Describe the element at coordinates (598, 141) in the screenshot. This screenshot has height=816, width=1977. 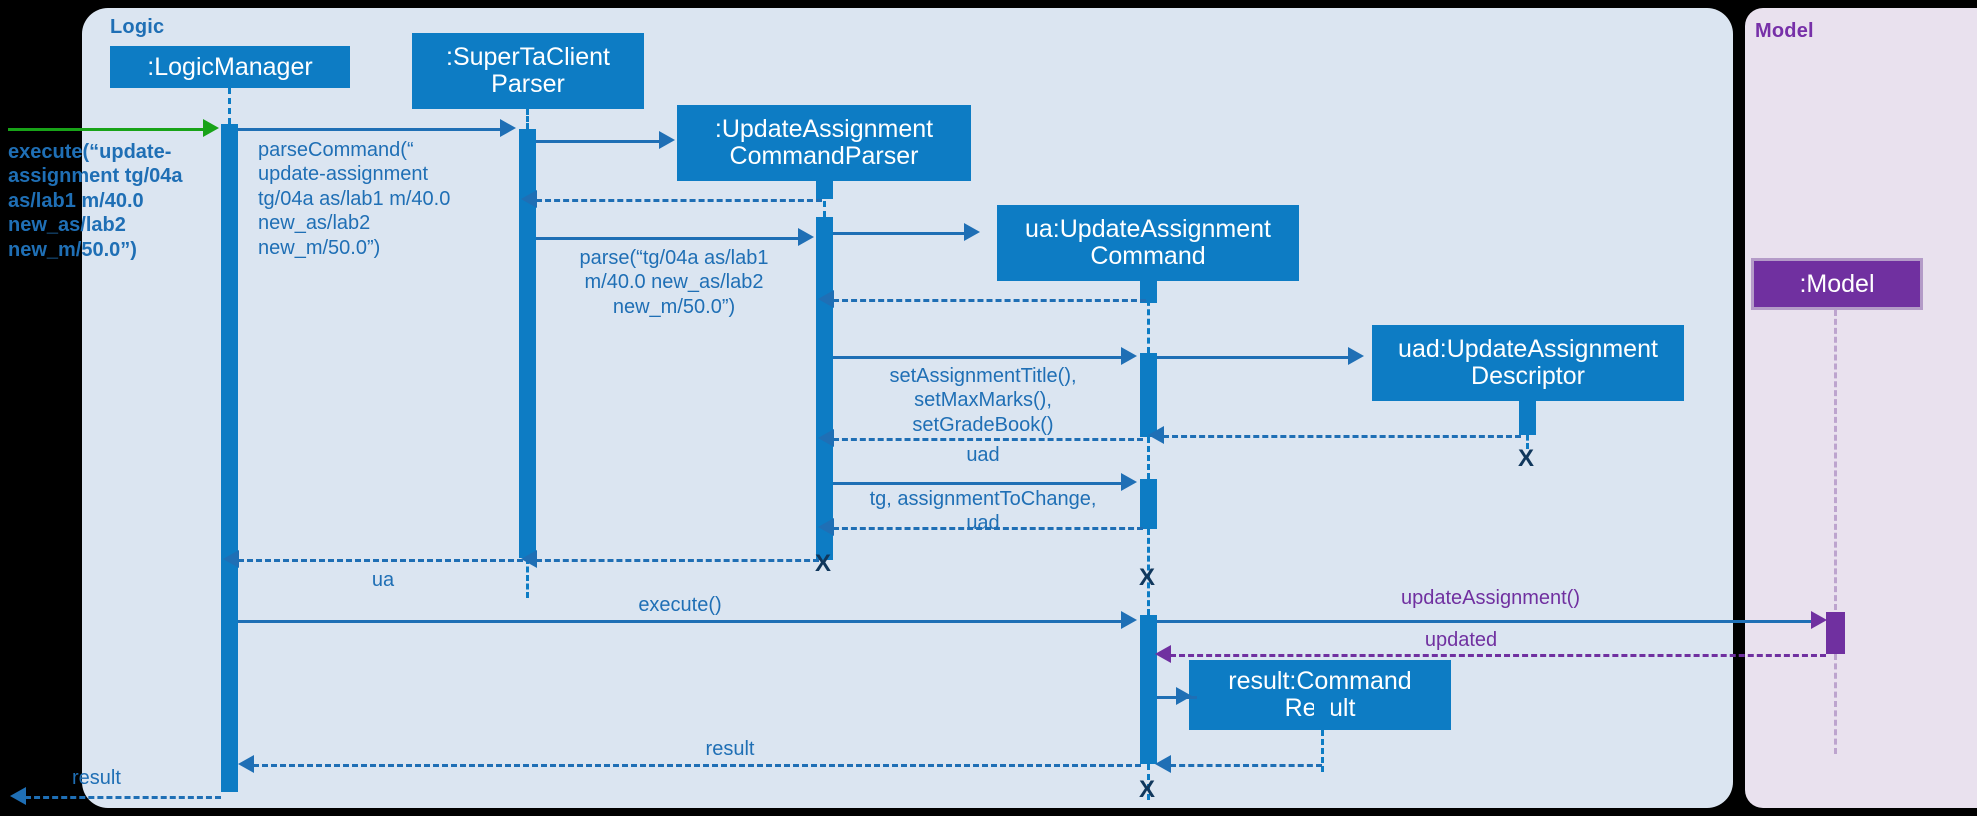
I see `message-line-create-command-parser` at that location.